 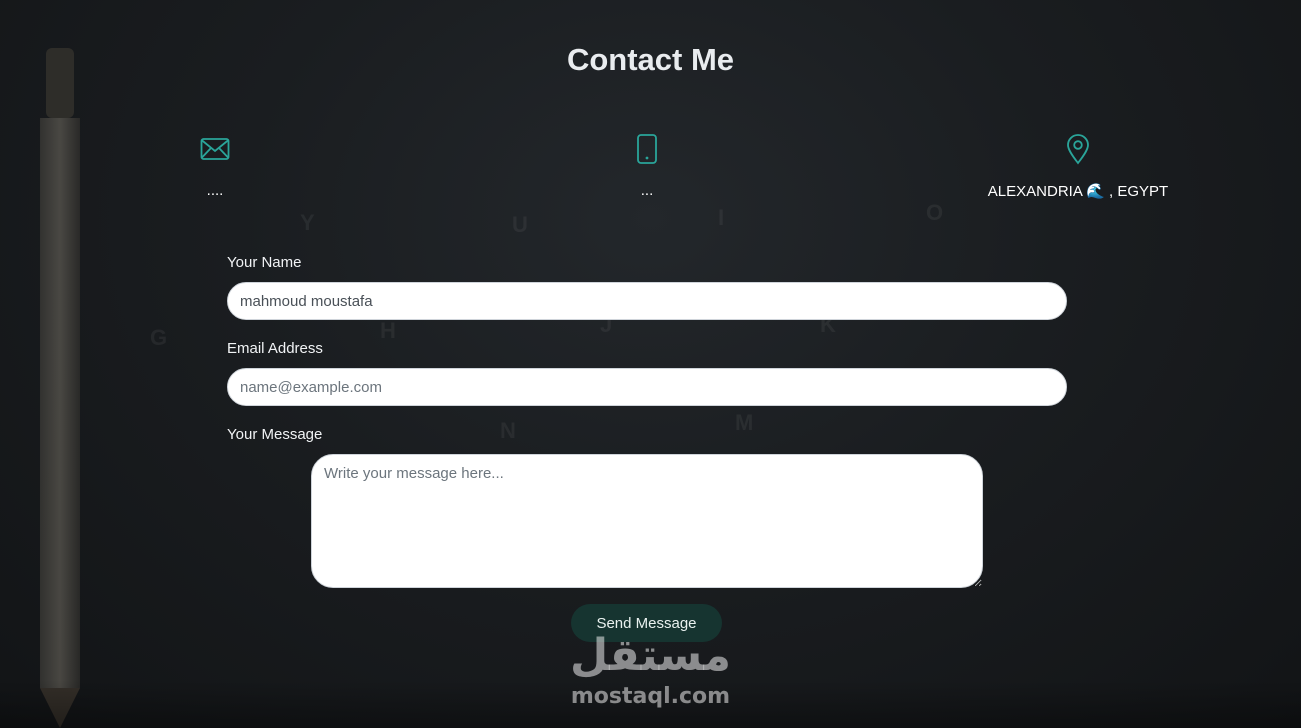 I want to click on location-info: ALEXANDRIA 🌊 , EGYPT, so click(x=1078, y=166).